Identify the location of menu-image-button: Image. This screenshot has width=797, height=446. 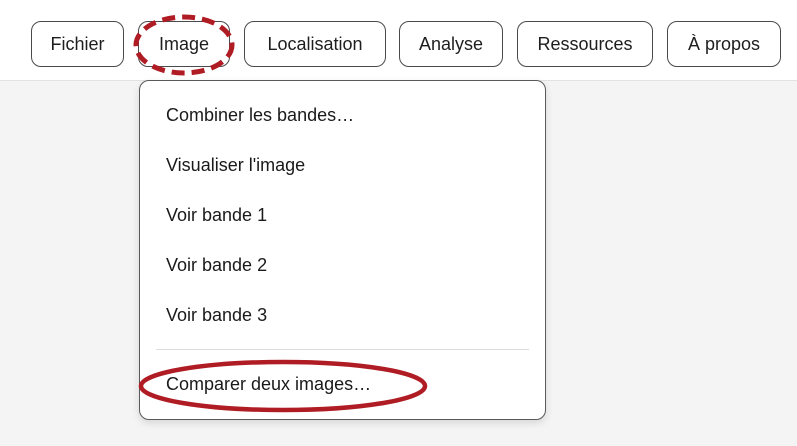
(184, 44).